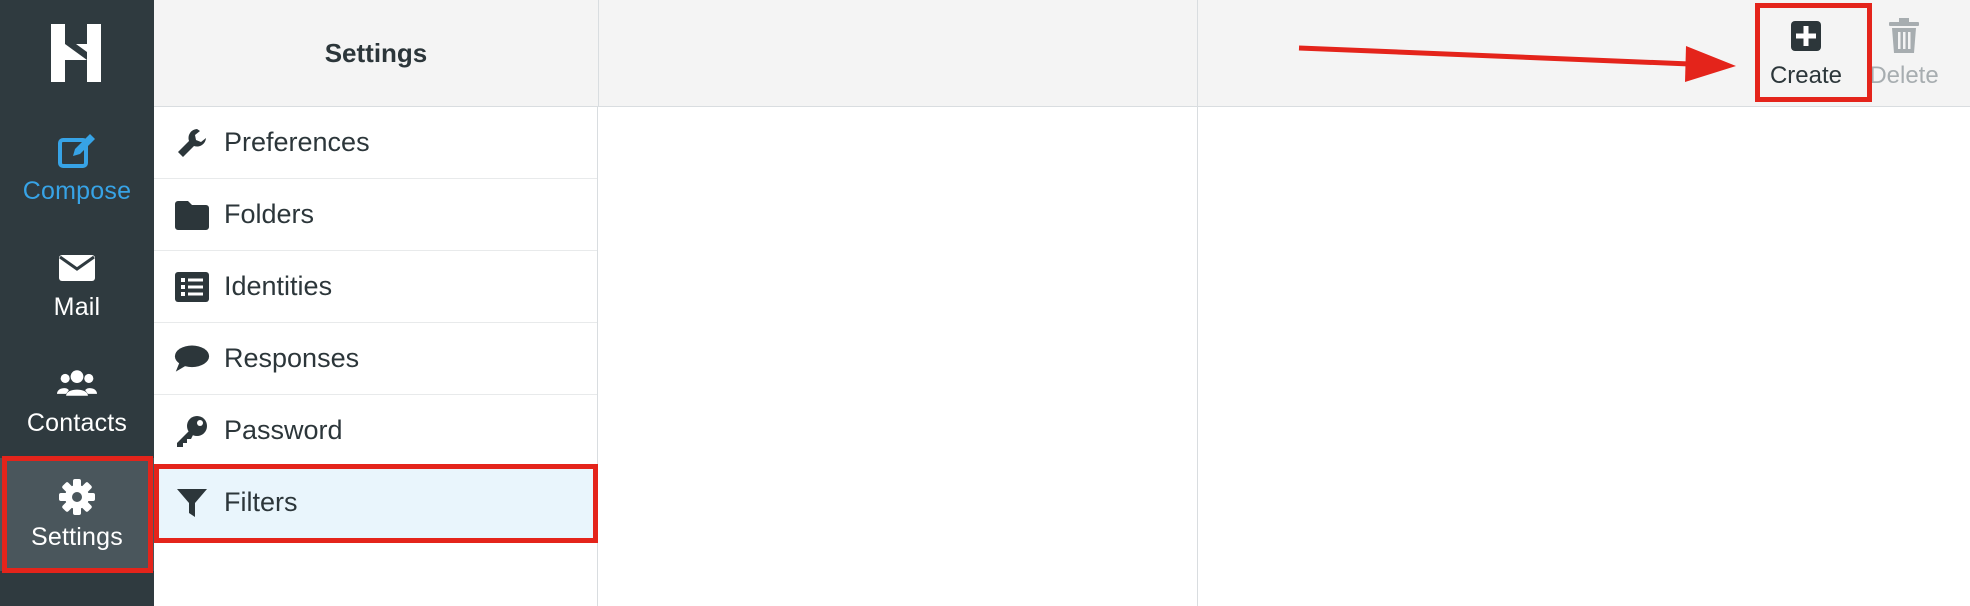  I want to click on create-button: Create, so click(1806, 54).